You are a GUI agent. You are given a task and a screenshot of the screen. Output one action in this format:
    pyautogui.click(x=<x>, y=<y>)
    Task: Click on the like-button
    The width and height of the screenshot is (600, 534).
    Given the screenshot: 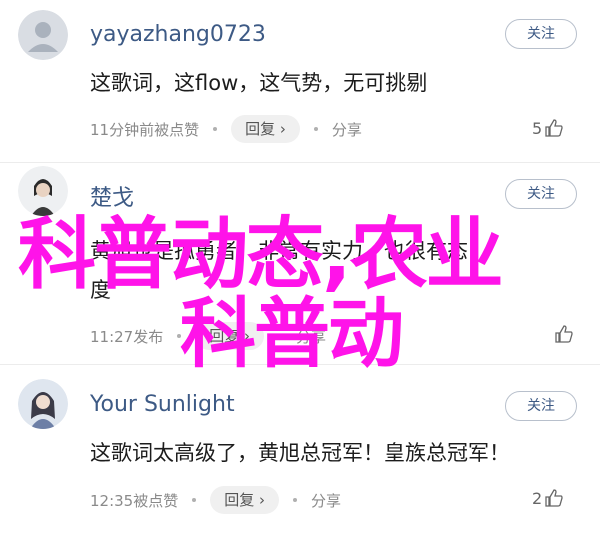 What is the action you would take?
    pyautogui.click(x=563, y=334)
    